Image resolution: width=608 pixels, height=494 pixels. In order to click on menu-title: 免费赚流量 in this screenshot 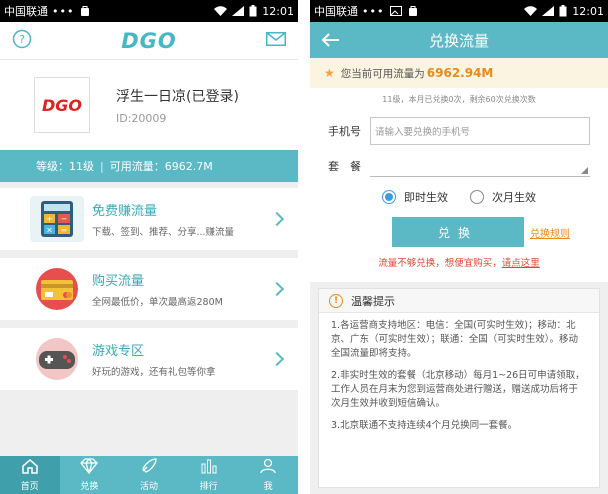, I will do `click(125, 211)`.